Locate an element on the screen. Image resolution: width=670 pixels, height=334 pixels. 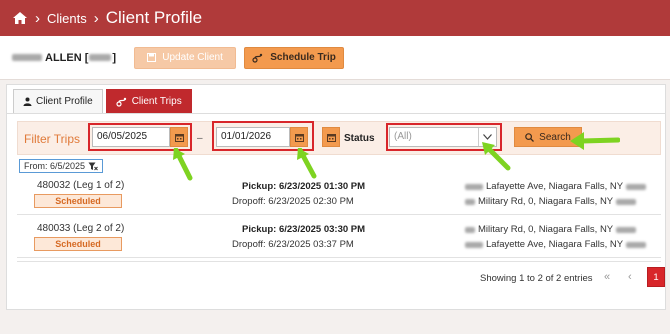
trip-id: 480032 (Leg 1 of 2) is located at coordinates (80, 185).